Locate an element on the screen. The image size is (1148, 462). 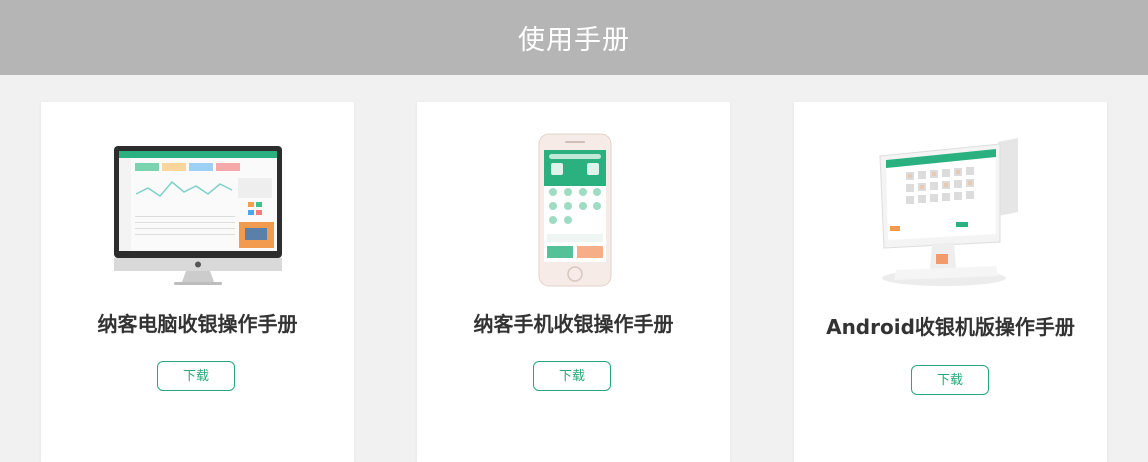
card-title: Android收银机版操作手册 is located at coordinates (950, 327).